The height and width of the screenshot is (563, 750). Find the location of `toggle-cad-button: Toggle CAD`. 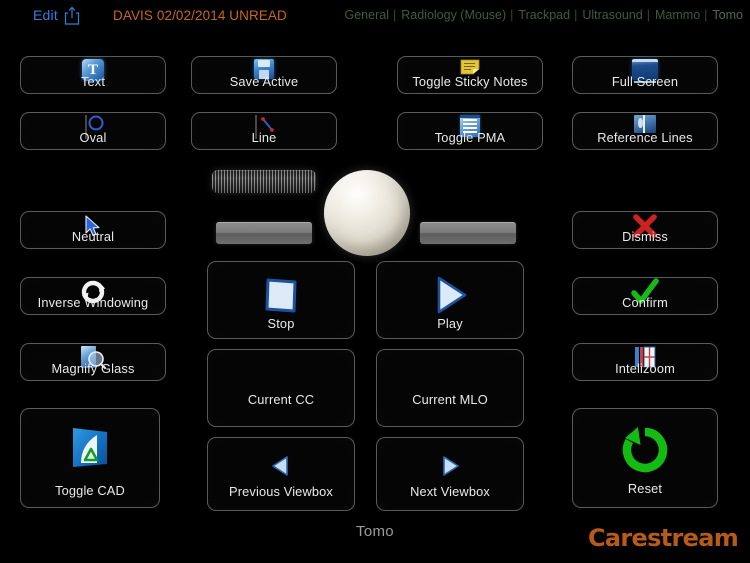

toggle-cad-button: Toggle CAD is located at coordinates (90, 458).